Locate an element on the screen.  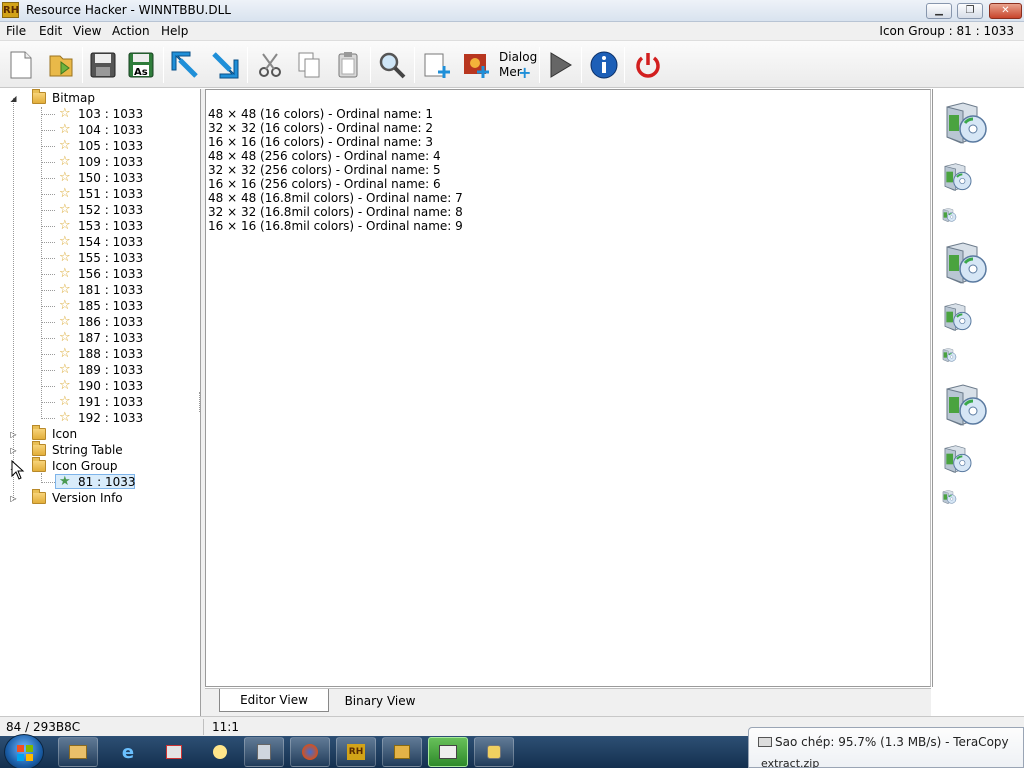
editor-line: 16 × 16 (16 colors) - Ordinal name: 3 is located at coordinates (320, 142).